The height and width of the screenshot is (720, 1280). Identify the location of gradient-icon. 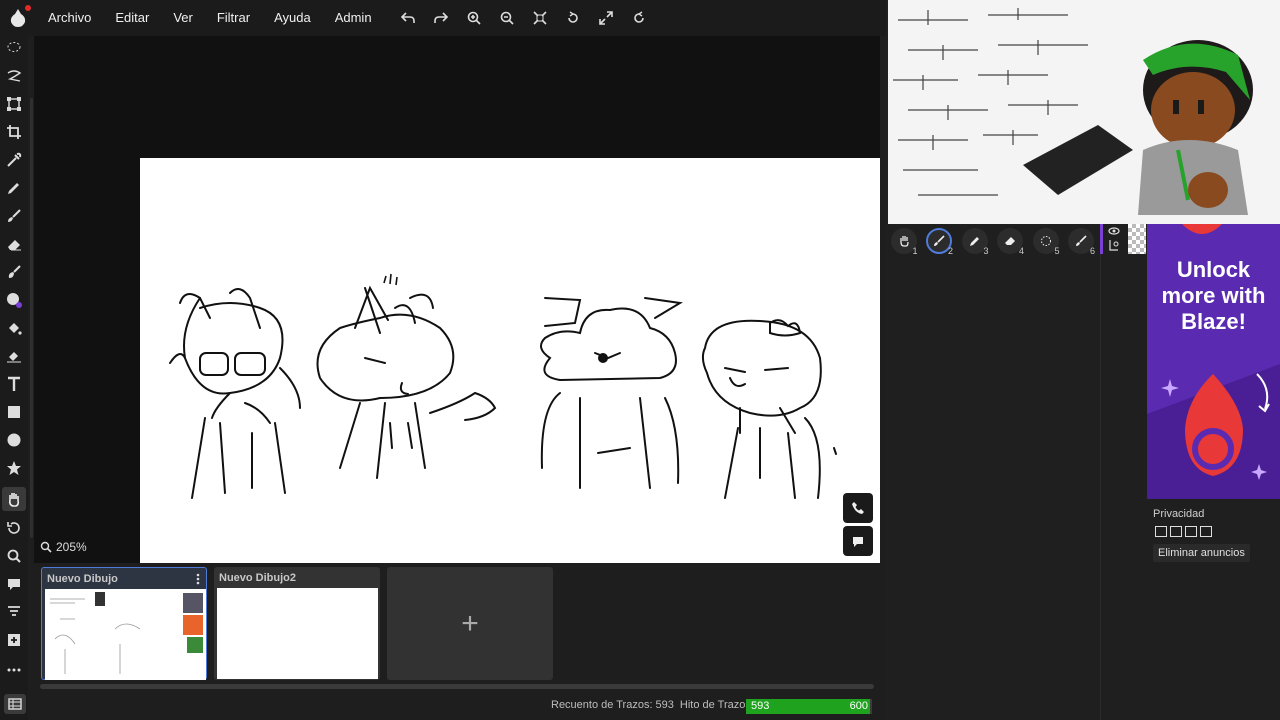
(14, 356).